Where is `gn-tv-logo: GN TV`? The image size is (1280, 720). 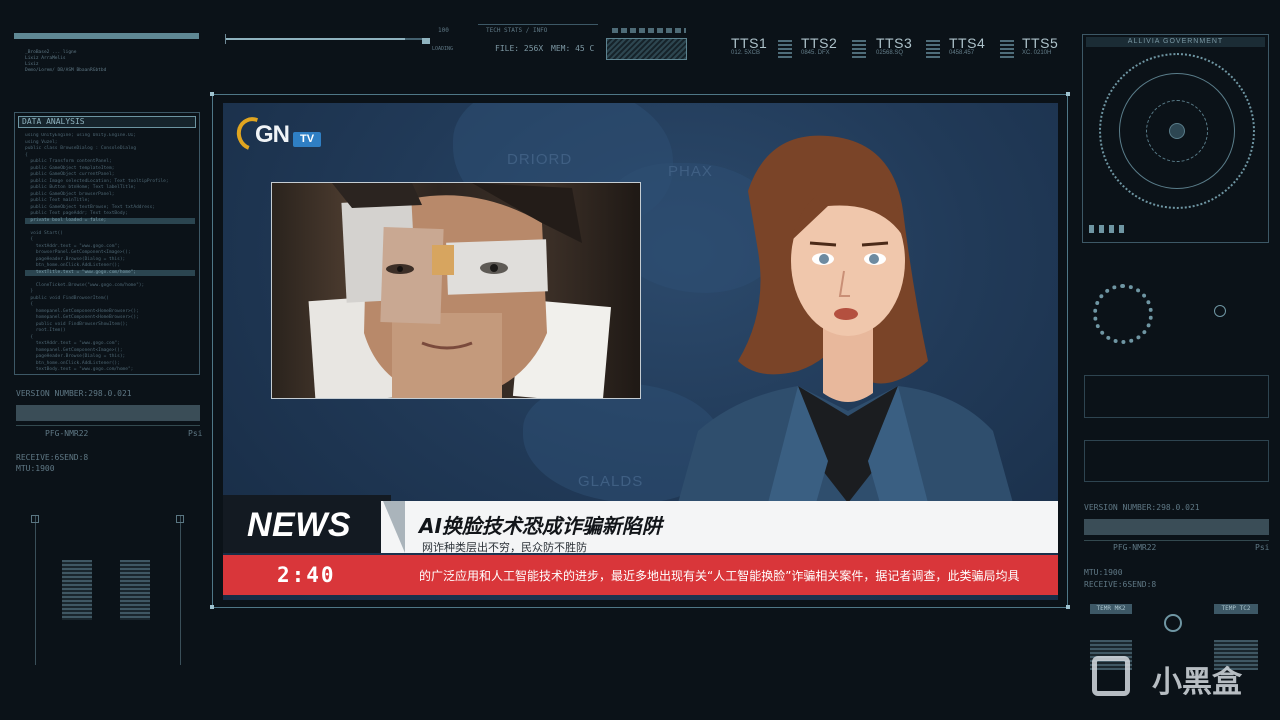
gn-tv-logo: GN TV is located at coordinates (277, 134).